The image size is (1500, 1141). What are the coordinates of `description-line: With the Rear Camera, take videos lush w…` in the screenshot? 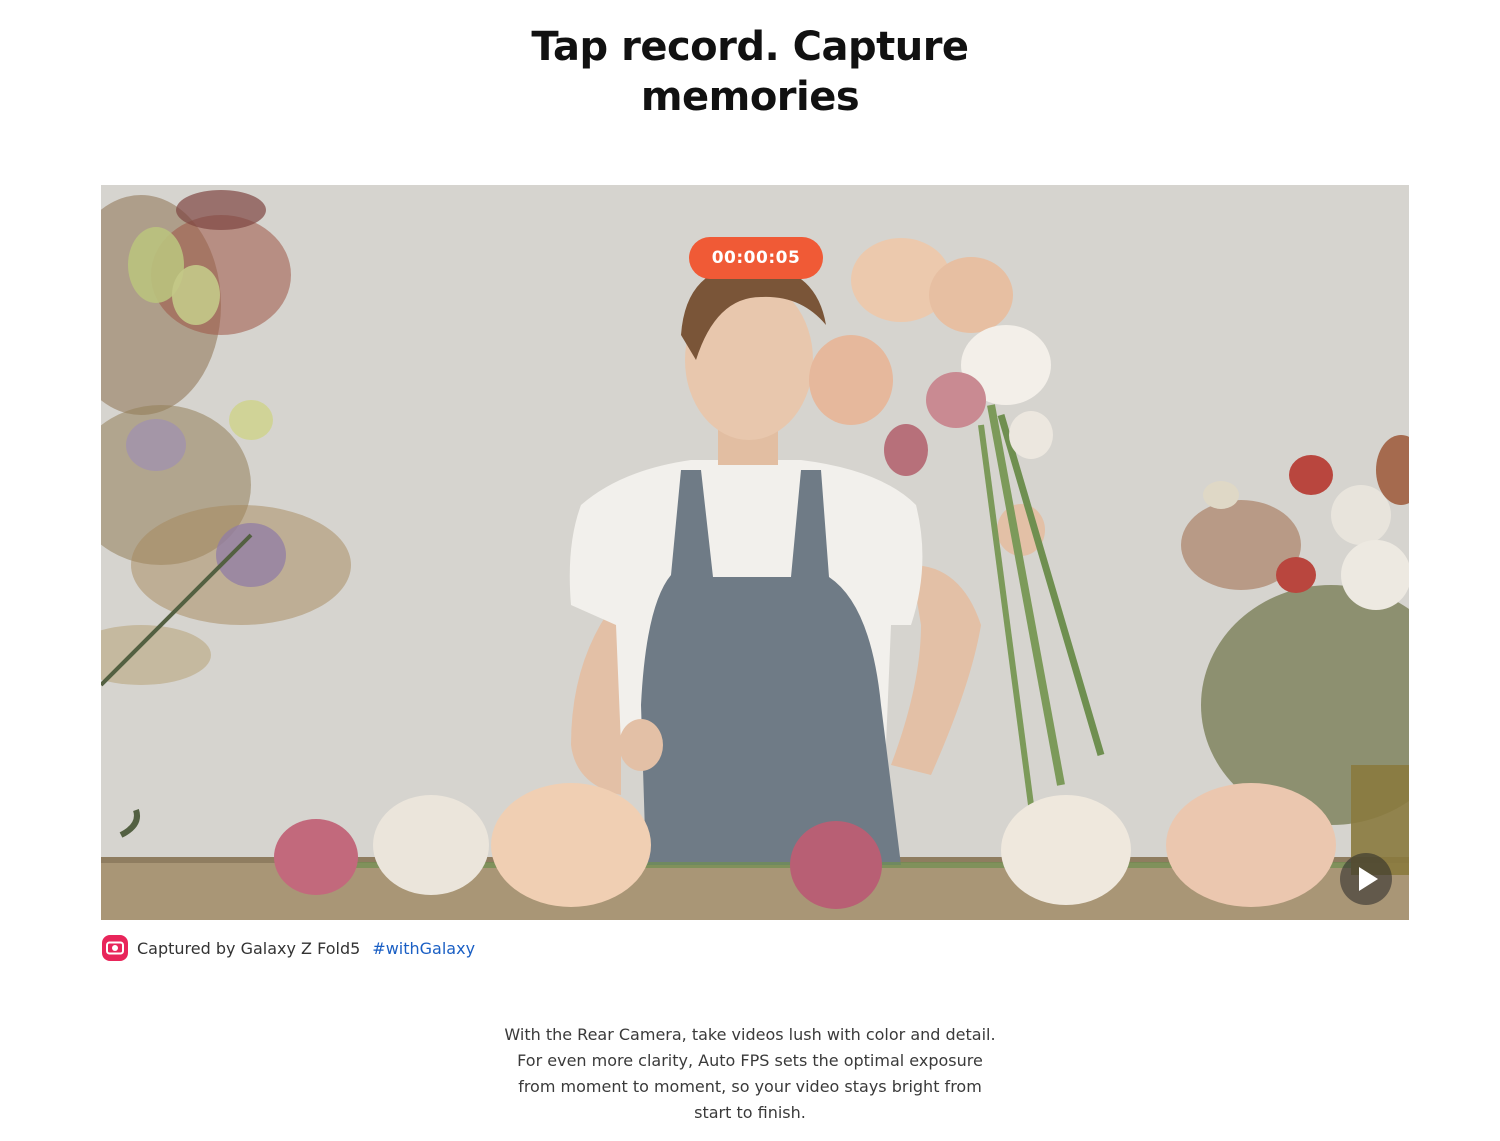 It's located at (750, 1034).